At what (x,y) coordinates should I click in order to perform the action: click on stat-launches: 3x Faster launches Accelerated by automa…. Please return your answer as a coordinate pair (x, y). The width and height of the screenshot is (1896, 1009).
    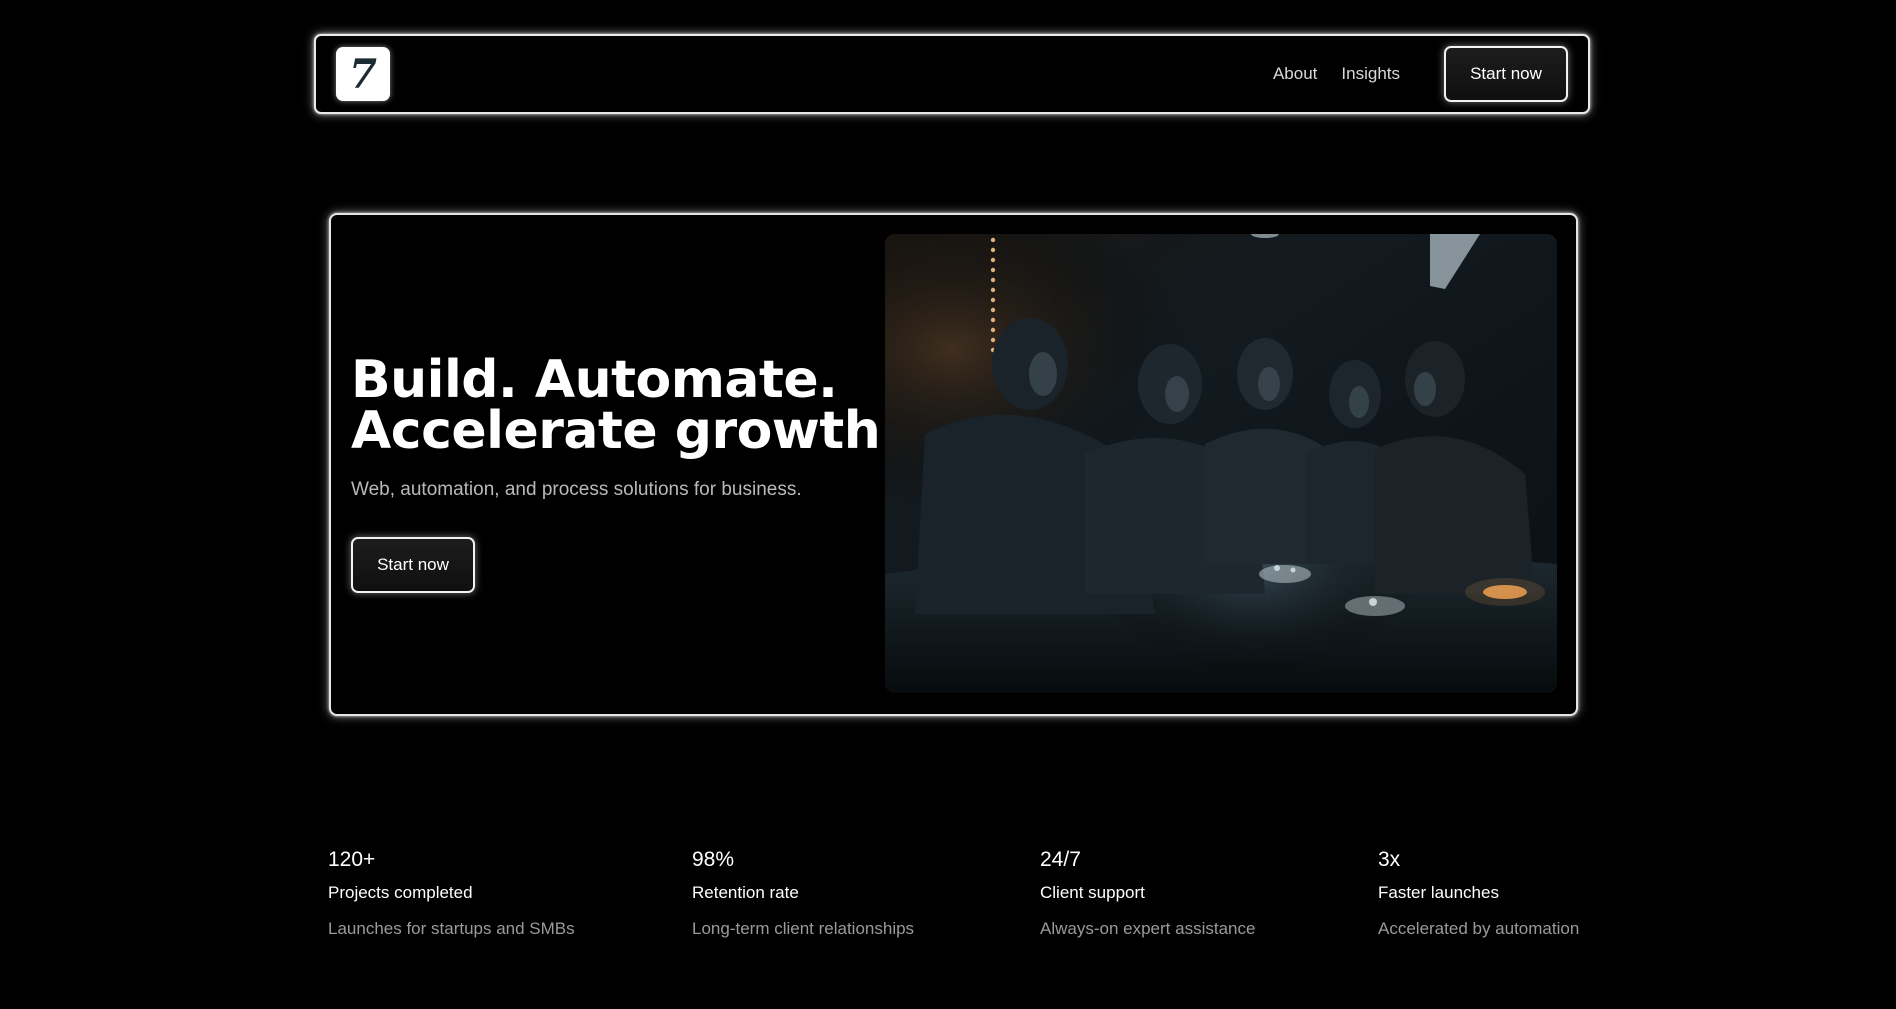
    Looking at the image, I should click on (1478, 893).